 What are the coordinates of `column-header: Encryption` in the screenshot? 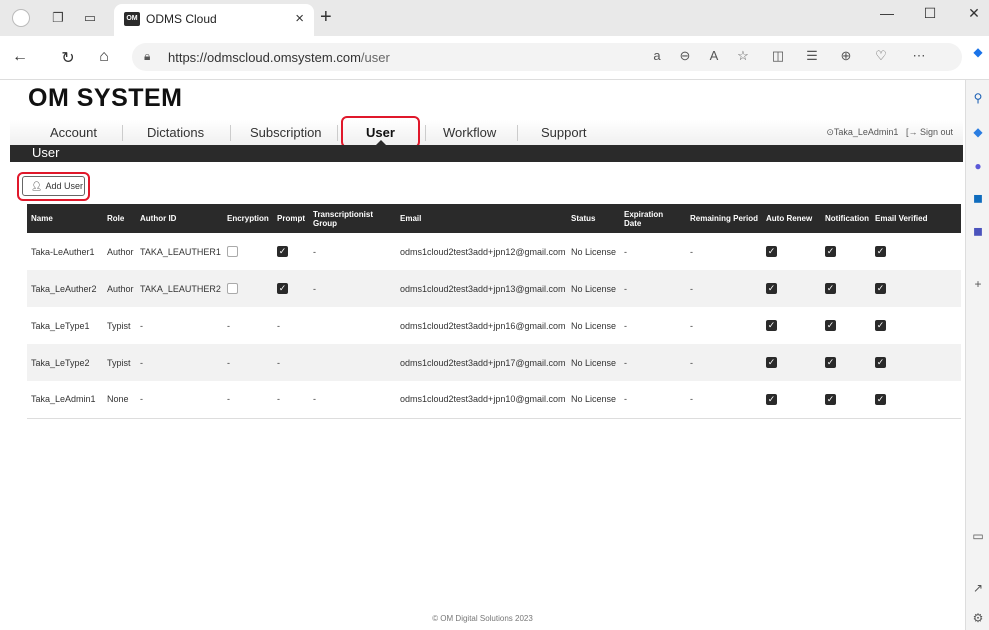 It's located at (248, 218).